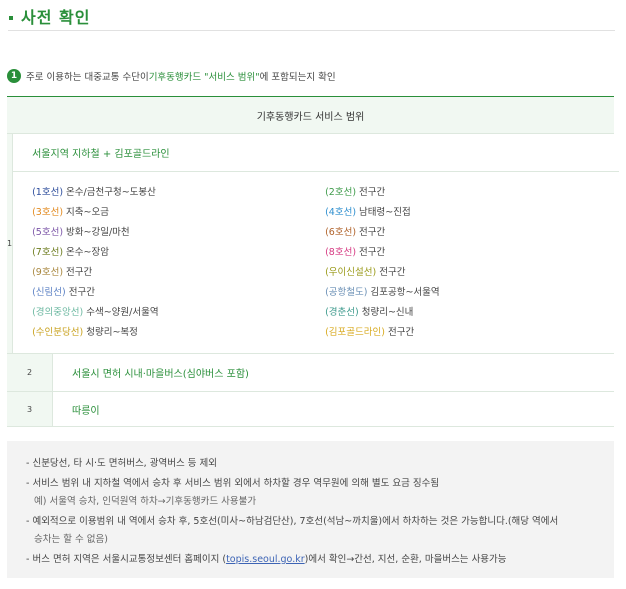 This screenshot has height=589, width=626. I want to click on section-title-text: 사전 확인, so click(56, 17).